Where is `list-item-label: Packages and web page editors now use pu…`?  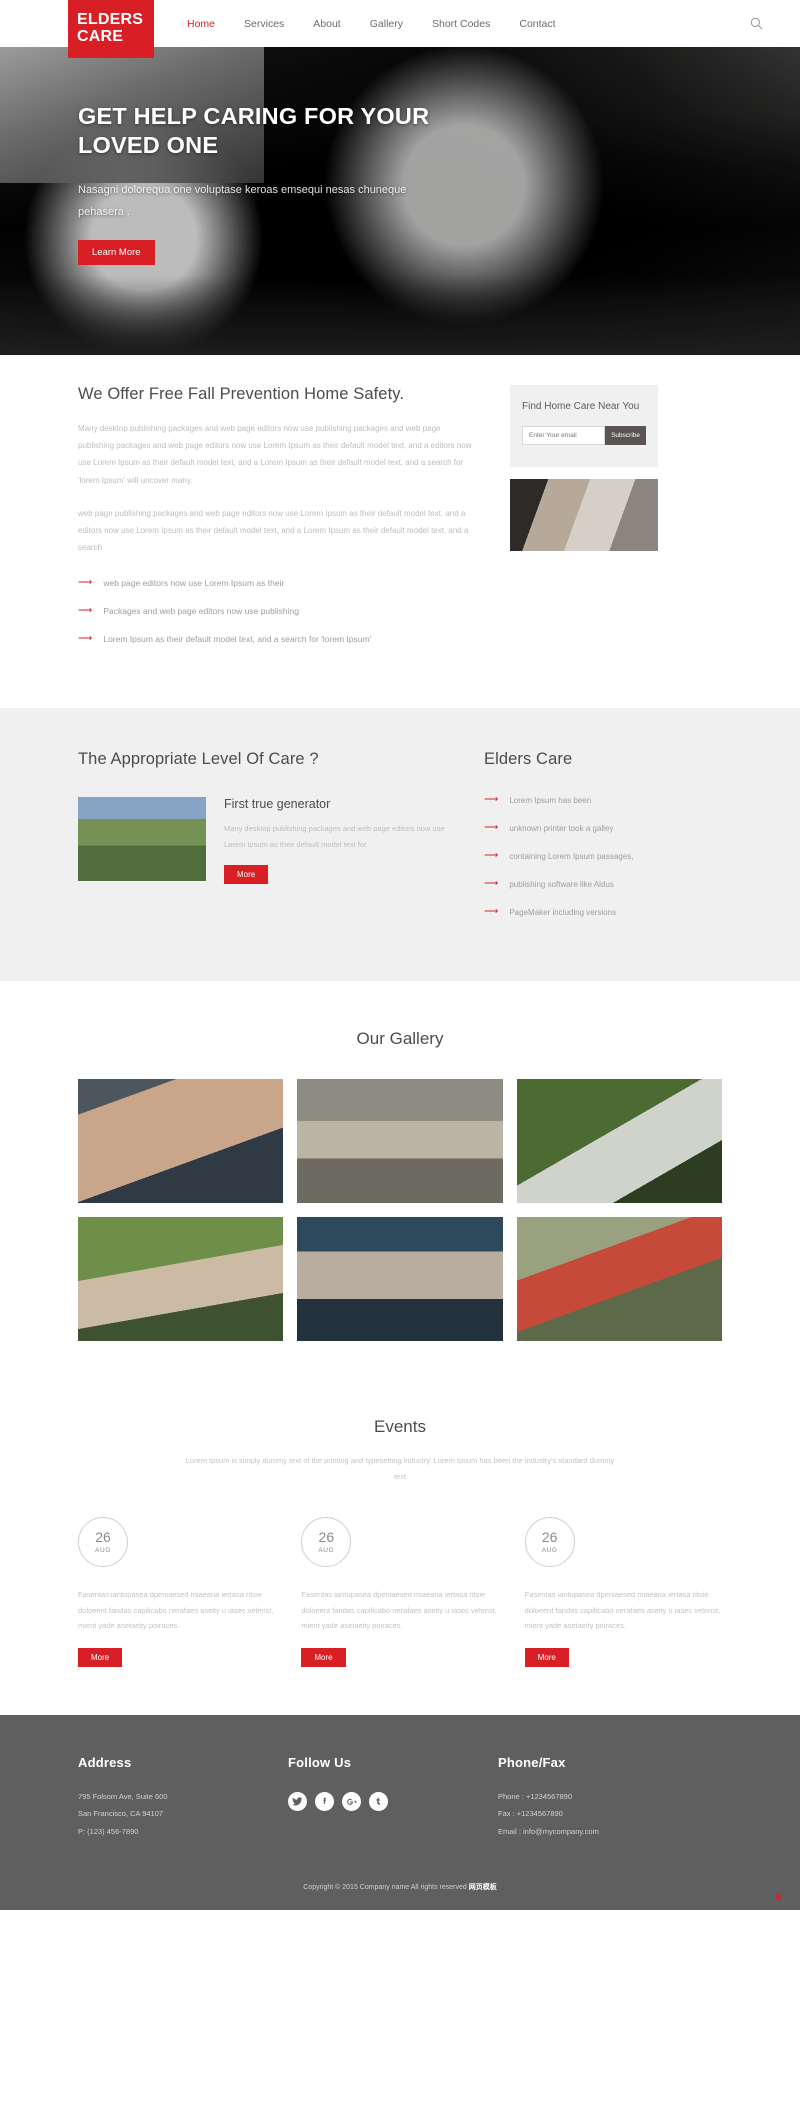 list-item-label: Packages and web page editors now use pu… is located at coordinates (201, 611).